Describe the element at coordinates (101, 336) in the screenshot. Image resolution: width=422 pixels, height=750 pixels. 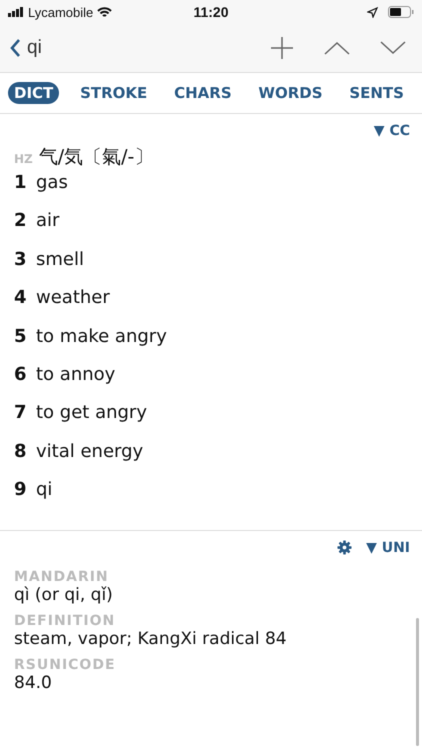
I see `sense-text: to make angry` at that location.